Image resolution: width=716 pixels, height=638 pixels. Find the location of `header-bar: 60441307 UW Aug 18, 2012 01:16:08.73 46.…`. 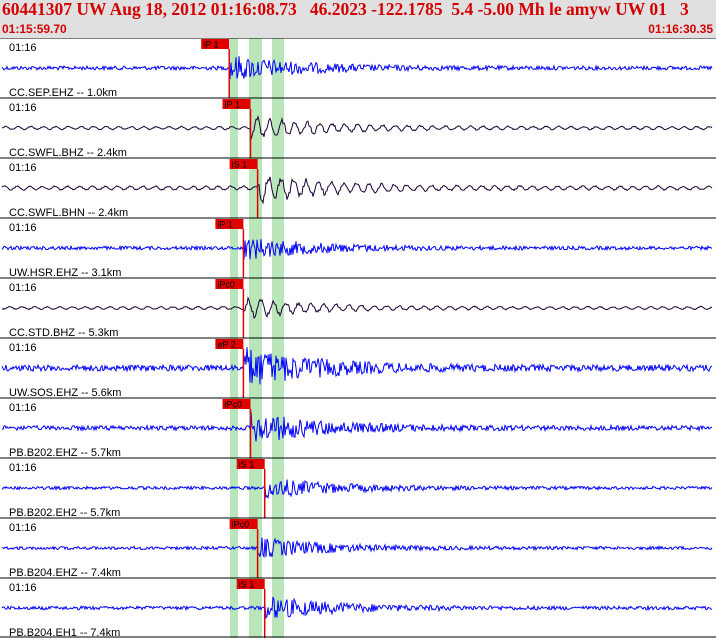

header-bar: 60441307 UW Aug 18, 2012 01:16:08.73 46.… is located at coordinates (358, 19).